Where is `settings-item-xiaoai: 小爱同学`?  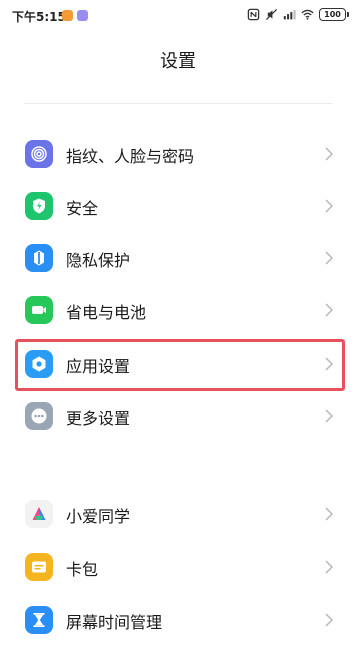 settings-item-xiaoai: 小爱同学 is located at coordinates (178, 515).